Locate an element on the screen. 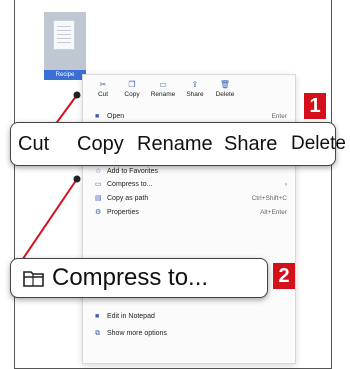  scissors-icon: ✂ is located at coordinates (103, 84).